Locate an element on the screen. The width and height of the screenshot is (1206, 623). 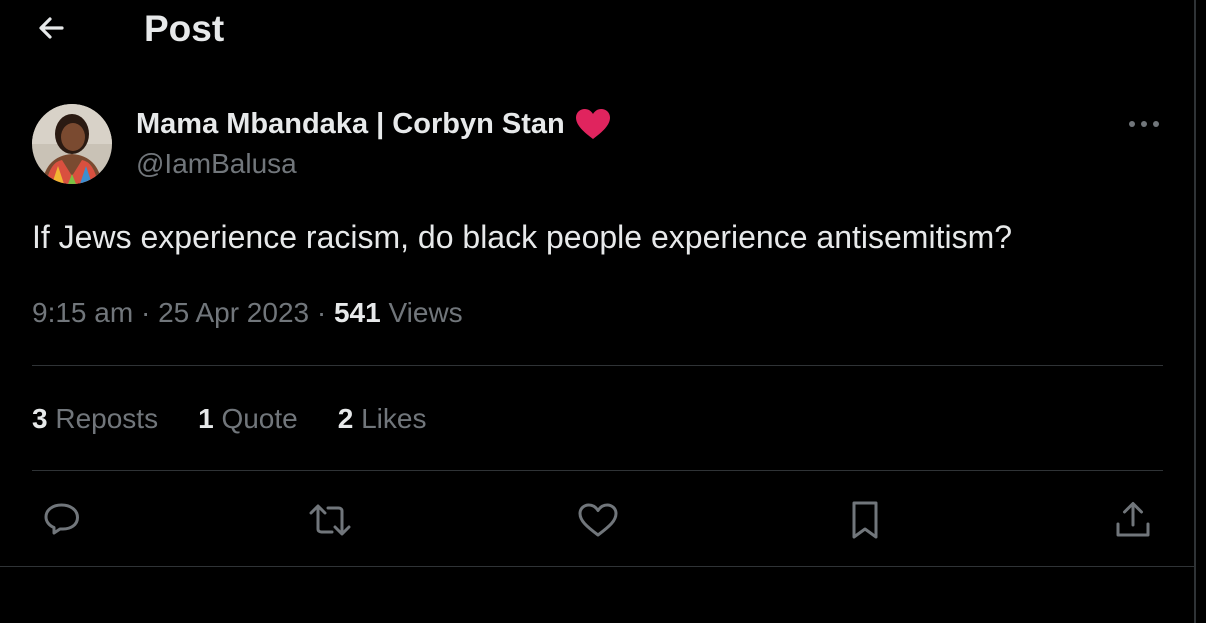
views-label: Views is located at coordinates (425, 312).